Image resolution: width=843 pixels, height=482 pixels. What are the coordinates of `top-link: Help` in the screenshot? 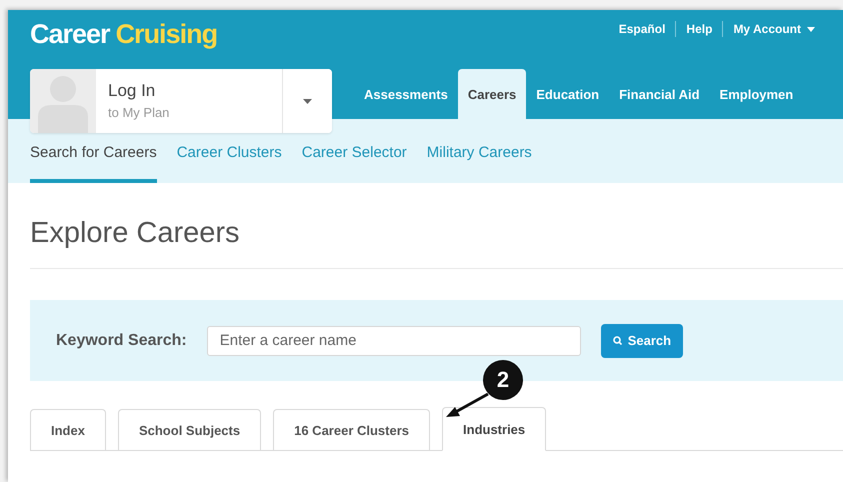 It's located at (699, 29).